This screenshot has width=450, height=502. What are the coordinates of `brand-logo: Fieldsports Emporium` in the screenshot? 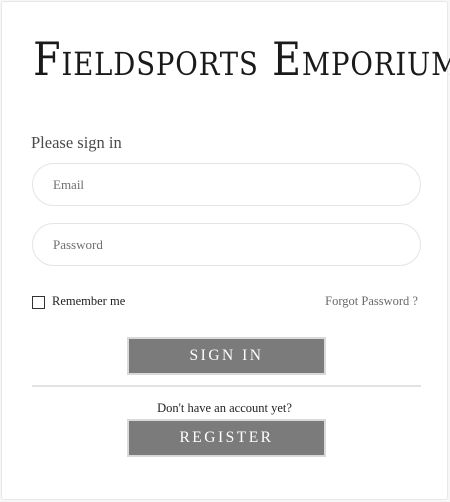 It's located at (241, 59).